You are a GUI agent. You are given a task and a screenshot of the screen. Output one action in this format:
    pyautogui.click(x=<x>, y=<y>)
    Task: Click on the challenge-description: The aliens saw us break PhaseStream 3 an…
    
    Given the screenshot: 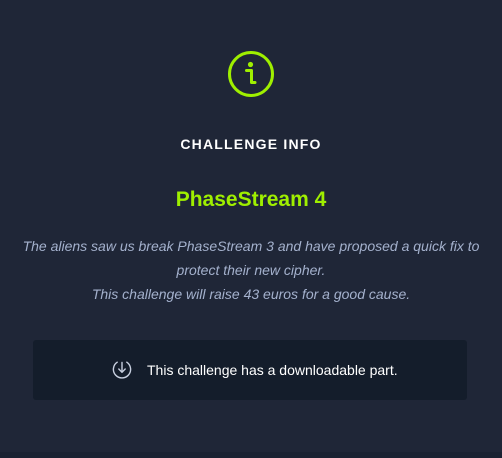 What is the action you would take?
    pyautogui.click(x=251, y=270)
    